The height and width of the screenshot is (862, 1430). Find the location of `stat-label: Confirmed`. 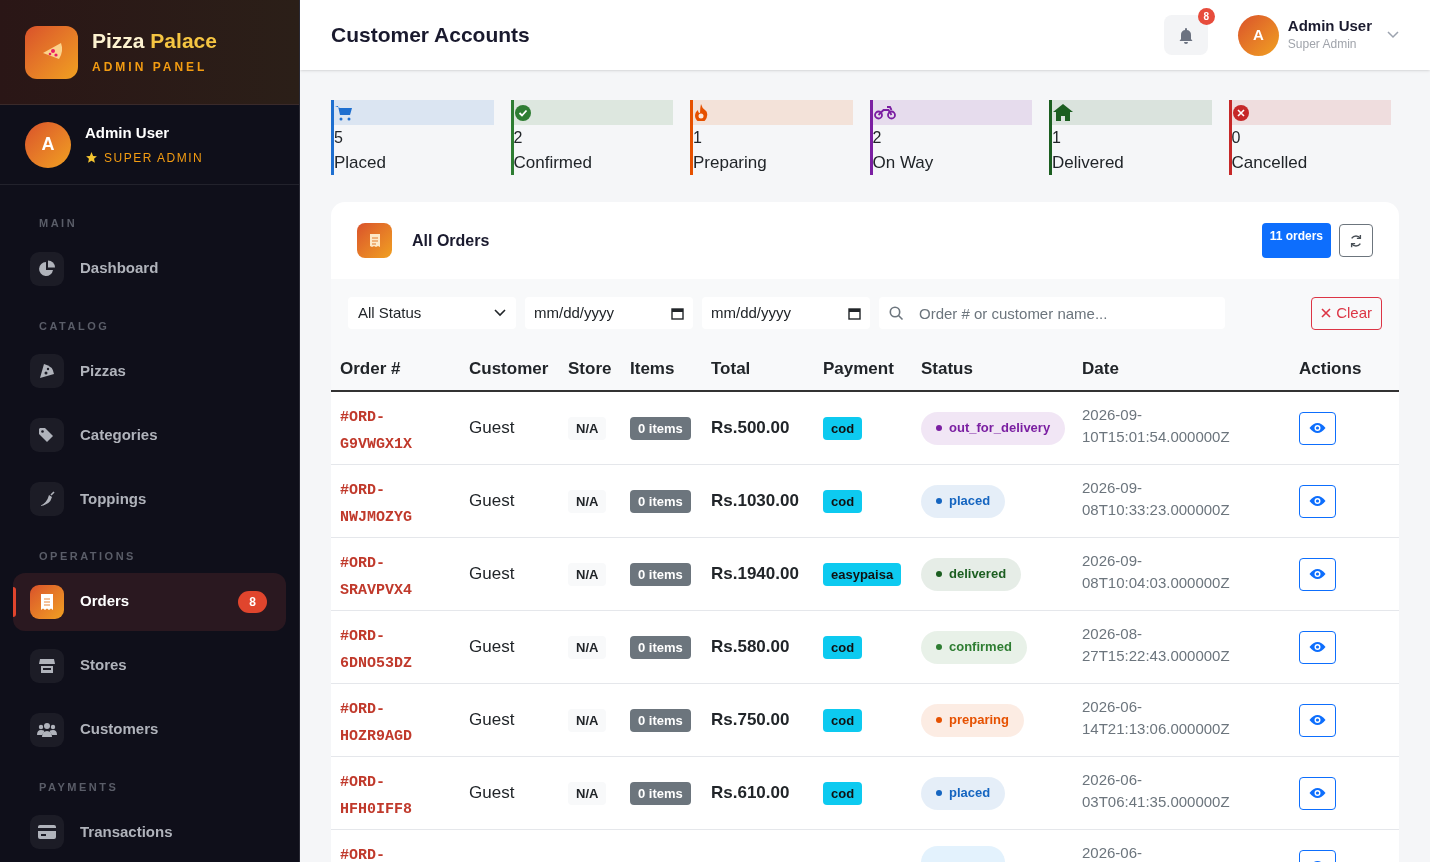

stat-label: Confirmed is located at coordinates (553, 163).